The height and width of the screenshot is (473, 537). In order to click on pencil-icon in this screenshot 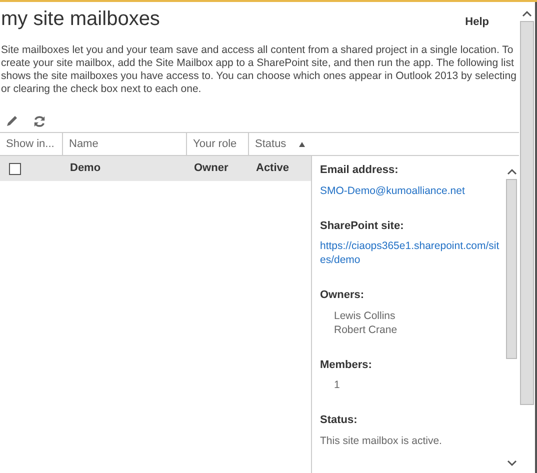, I will do `click(12, 121)`.